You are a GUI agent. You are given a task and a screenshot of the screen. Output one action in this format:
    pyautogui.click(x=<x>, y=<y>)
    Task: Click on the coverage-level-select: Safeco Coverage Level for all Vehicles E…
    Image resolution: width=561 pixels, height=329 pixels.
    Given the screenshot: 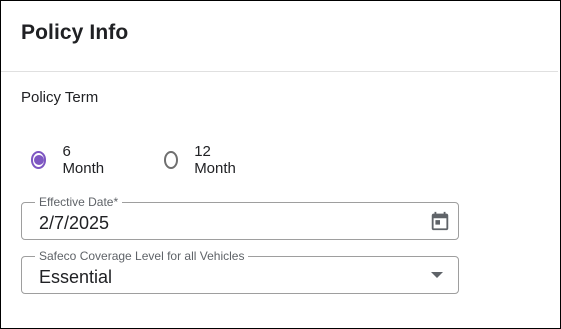 What is the action you would take?
    pyautogui.click(x=240, y=271)
    